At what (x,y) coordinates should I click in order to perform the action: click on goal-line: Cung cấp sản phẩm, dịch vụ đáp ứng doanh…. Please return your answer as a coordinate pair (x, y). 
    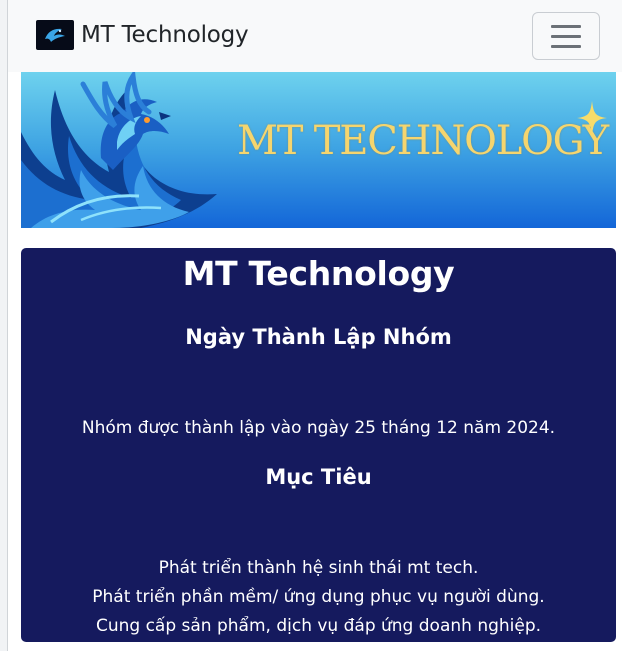
    Looking at the image, I should click on (318, 626).